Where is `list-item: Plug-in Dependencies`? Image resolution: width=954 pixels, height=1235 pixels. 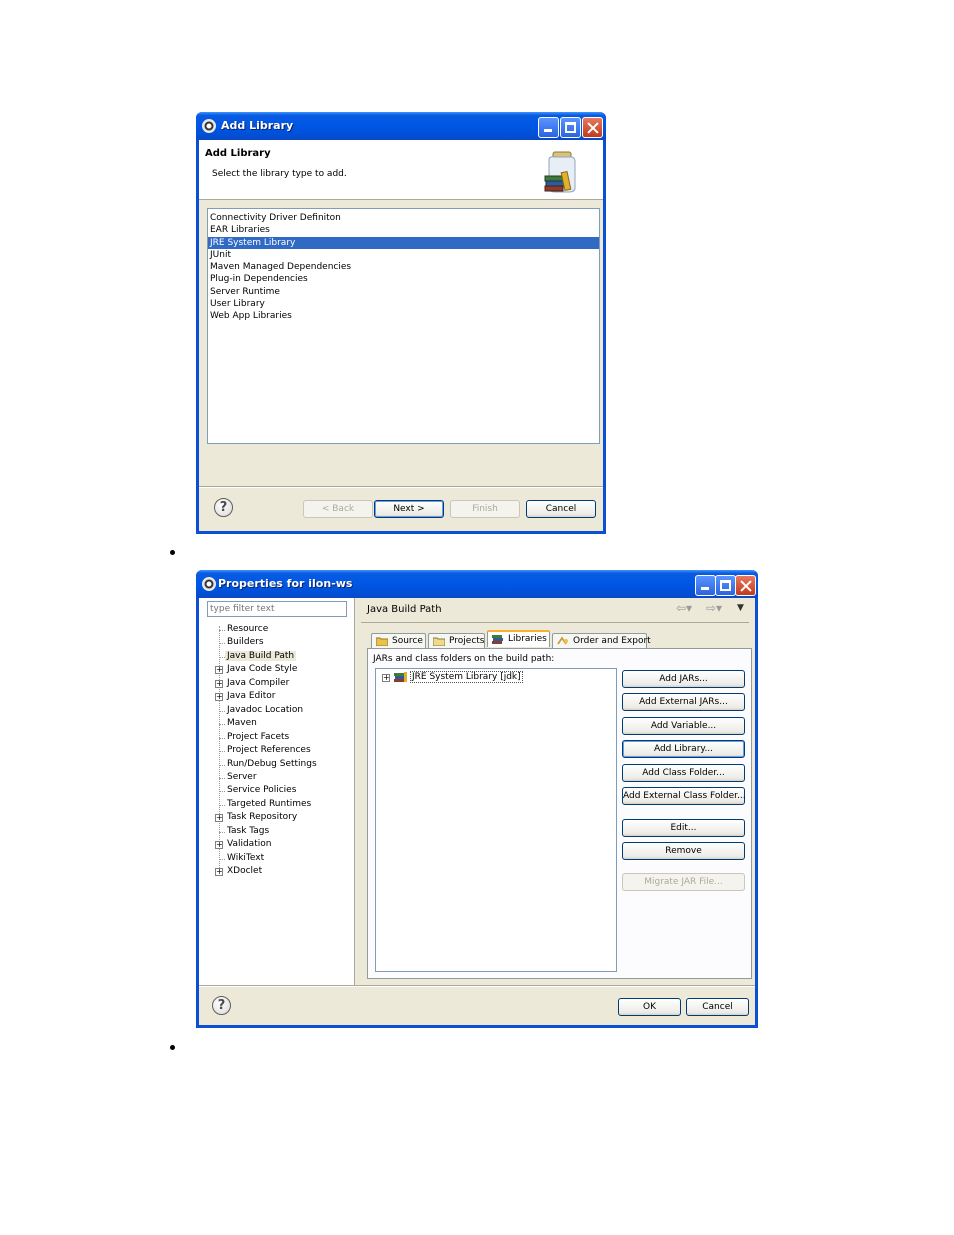
list-item: Plug-in Dependencies is located at coordinates (403, 279).